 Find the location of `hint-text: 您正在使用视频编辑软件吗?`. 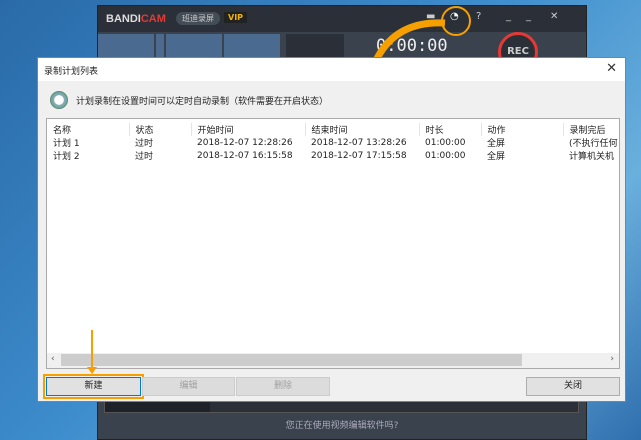

hint-text: 您正在使用视频编辑软件吗? is located at coordinates (342, 424).